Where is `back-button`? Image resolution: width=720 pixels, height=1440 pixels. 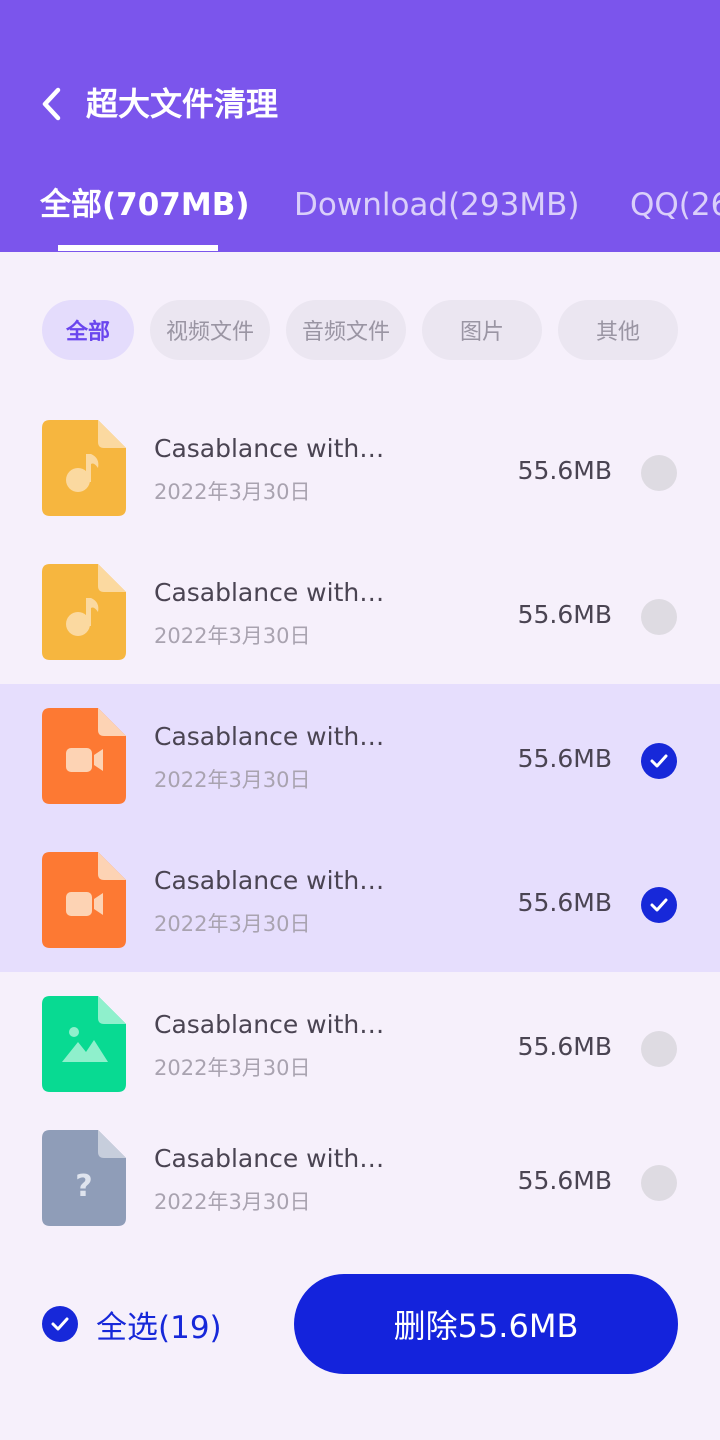 back-button is located at coordinates (52, 104).